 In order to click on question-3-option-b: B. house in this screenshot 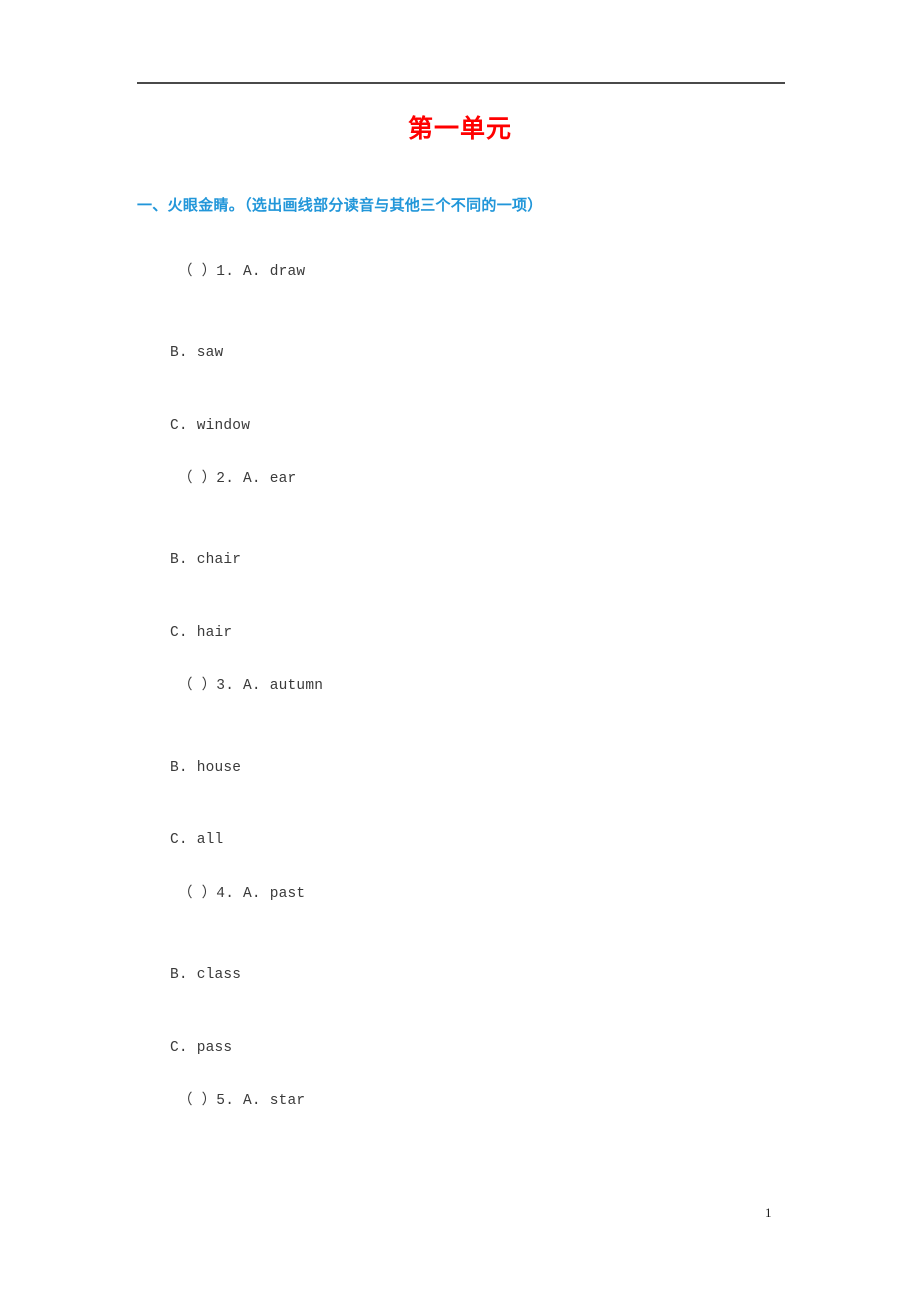, I will do `click(206, 768)`.